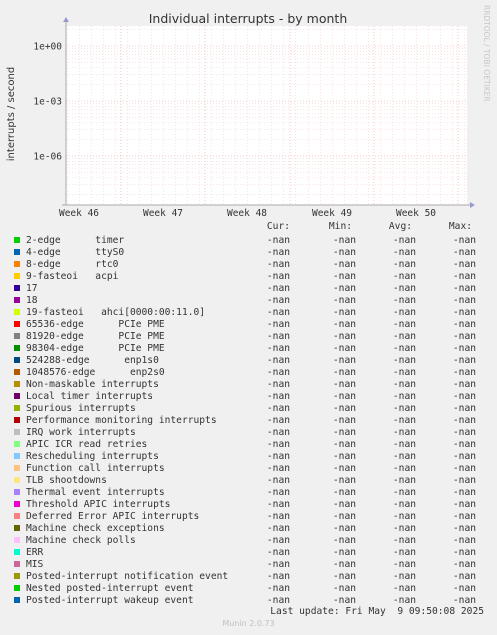  I want to click on legend-series-name: TLB shootdowns, so click(66, 480).